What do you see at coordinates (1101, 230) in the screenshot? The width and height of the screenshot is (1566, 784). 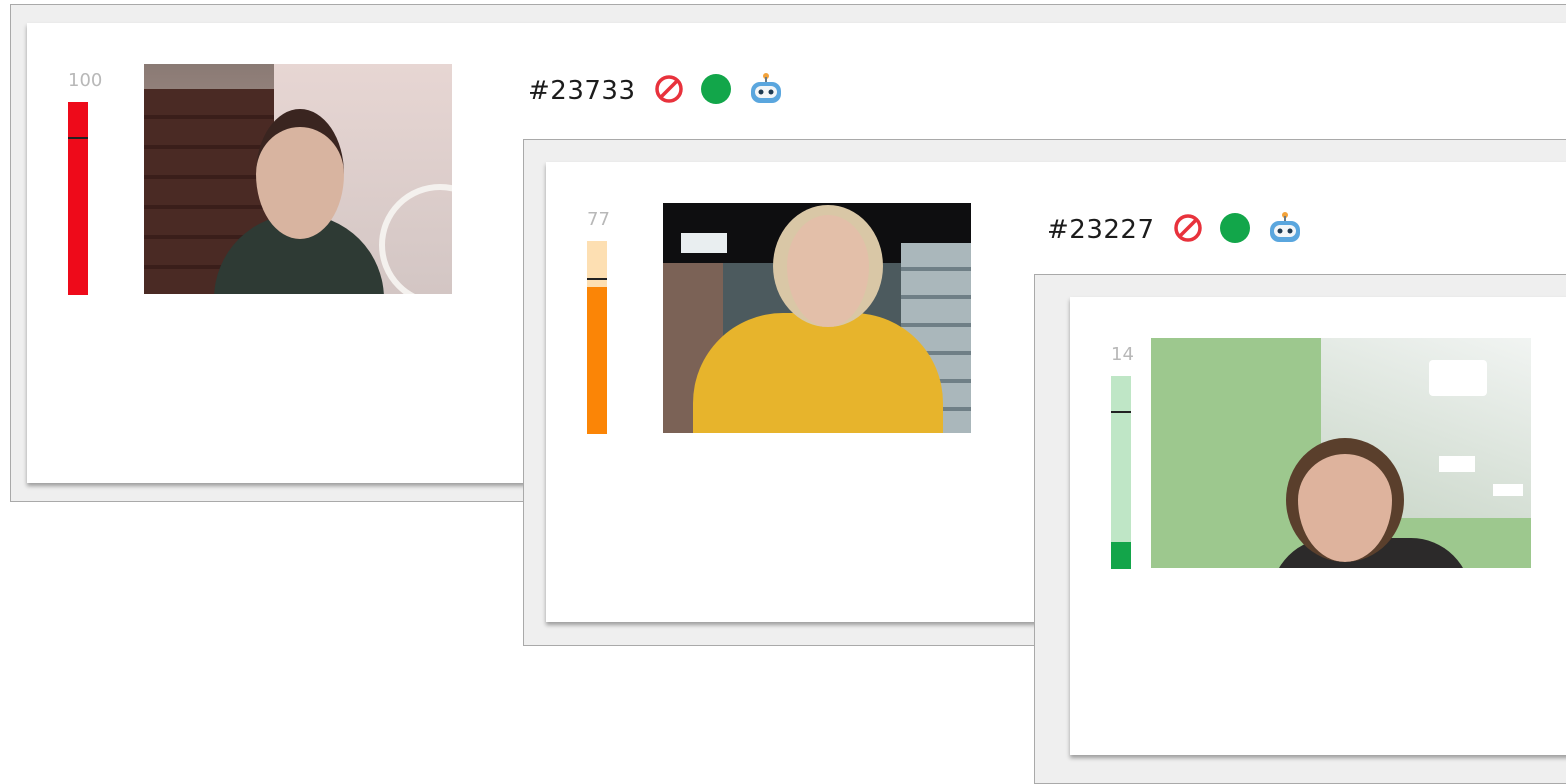 I see `participant-id: #23227` at bounding box center [1101, 230].